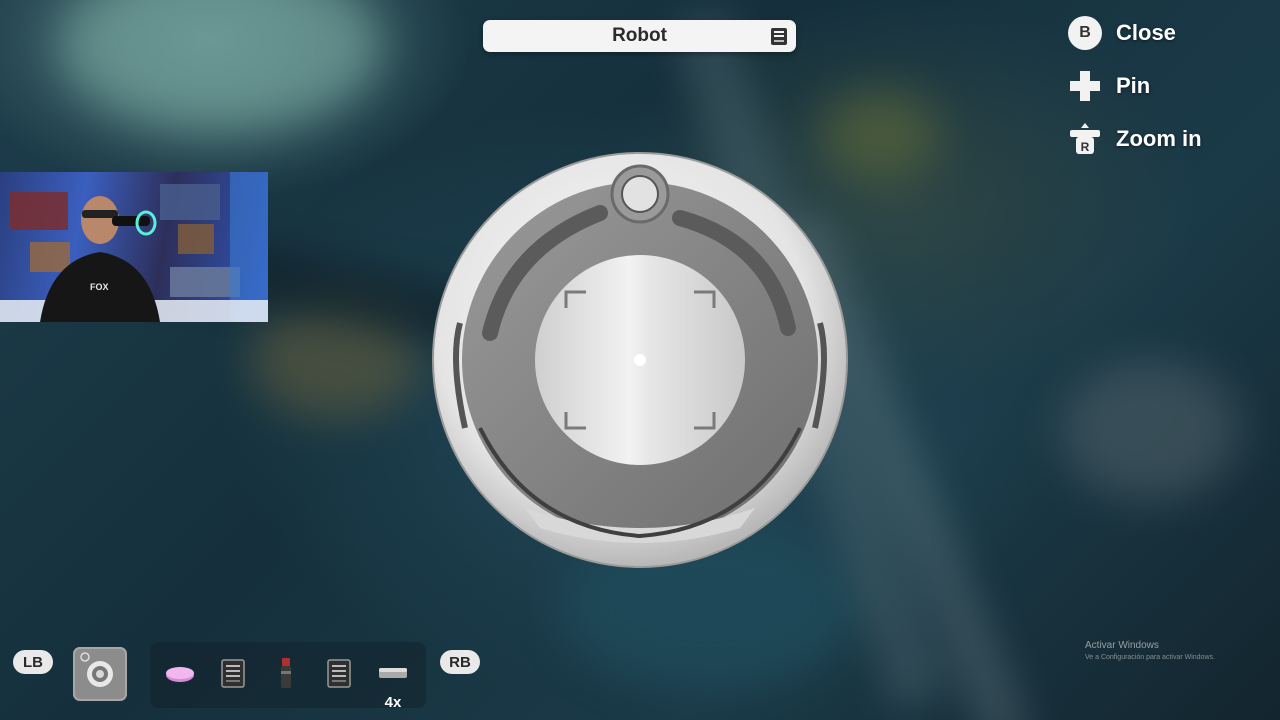 This screenshot has height=720, width=1280. I want to click on svg-text: FOX, so click(99, 287).